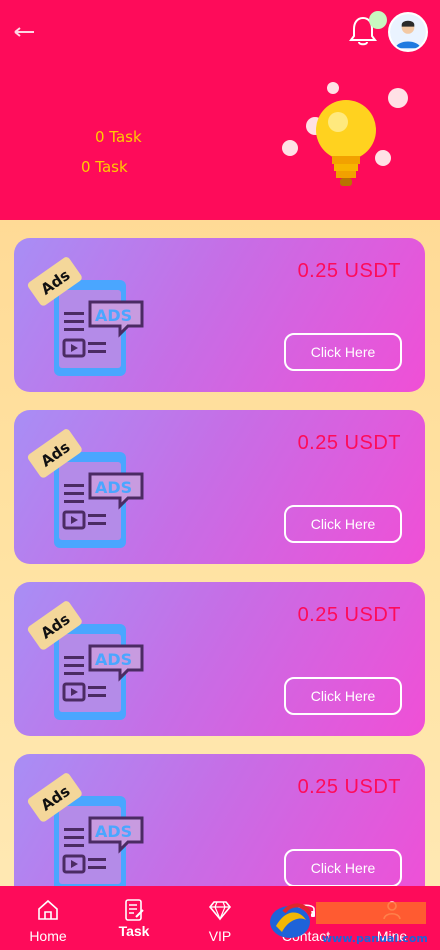 The height and width of the screenshot is (950, 440). What do you see at coordinates (134, 910) in the screenshot?
I see `task-icon` at bounding box center [134, 910].